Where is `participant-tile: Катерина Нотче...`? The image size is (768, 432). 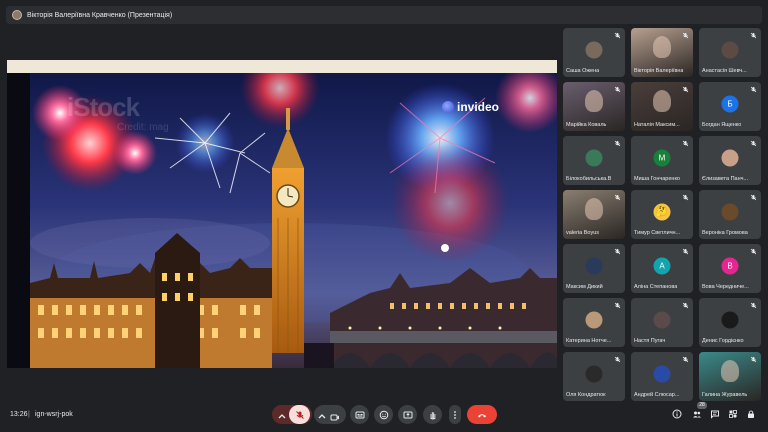
participant-tile: Катерина Нотче... is located at coordinates (594, 322).